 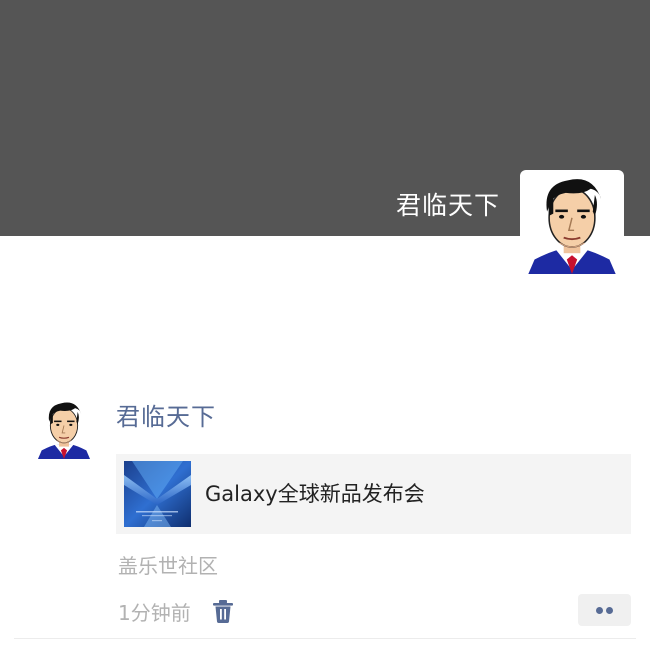 What do you see at coordinates (325, 638) in the screenshot?
I see `post-divider` at bounding box center [325, 638].